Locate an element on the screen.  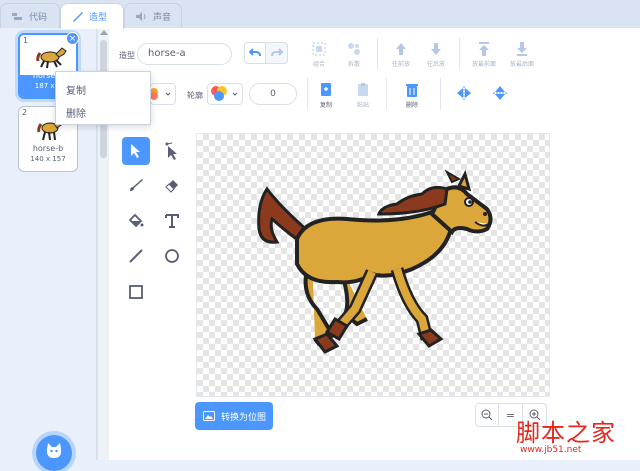
tab-costumes: 造型 is located at coordinates (92, 16).